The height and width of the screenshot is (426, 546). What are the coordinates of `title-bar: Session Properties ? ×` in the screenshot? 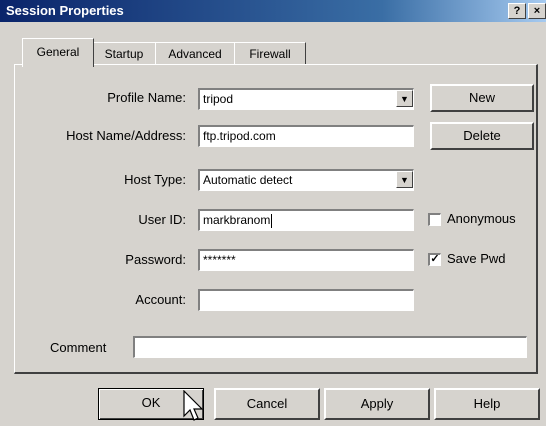 It's located at (273, 11).